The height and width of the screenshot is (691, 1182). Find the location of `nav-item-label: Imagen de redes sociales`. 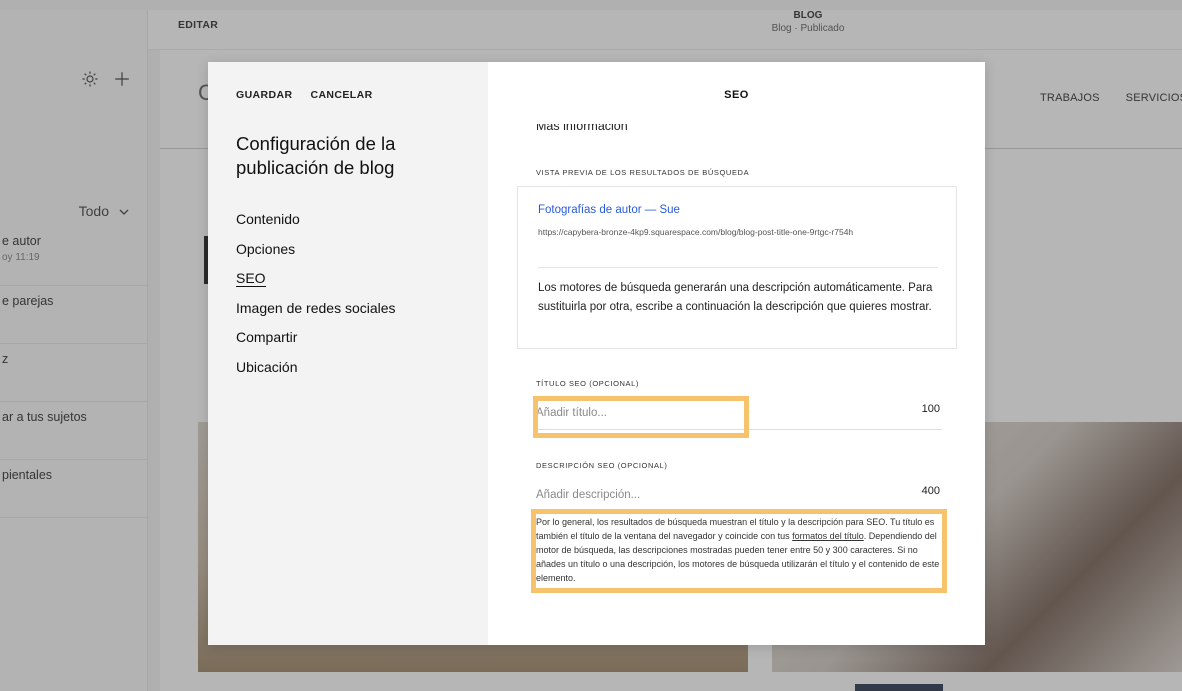

nav-item-label: Imagen de redes sociales is located at coordinates (316, 307).